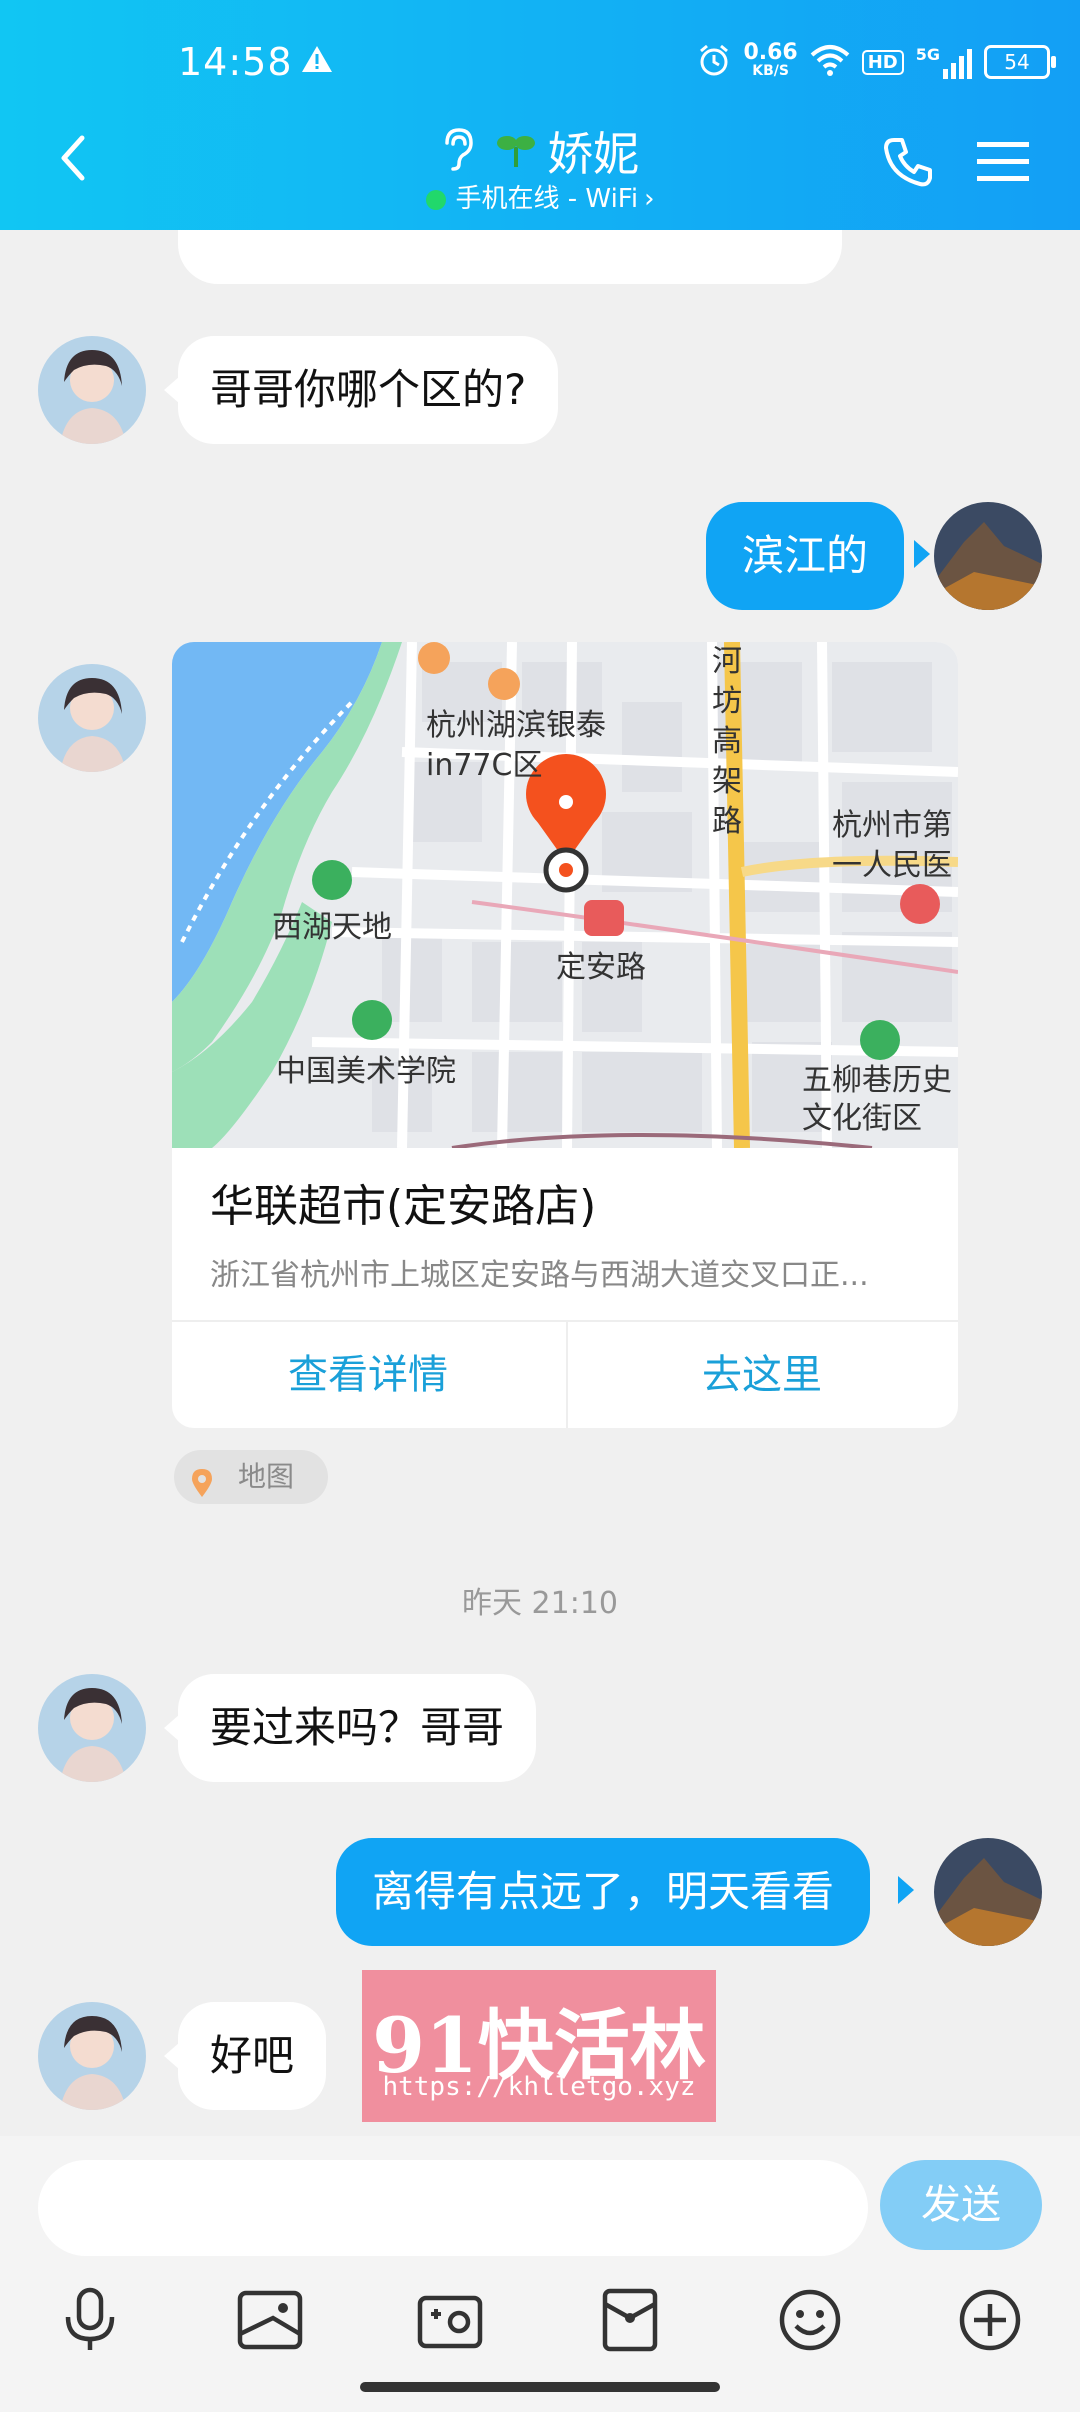 Image resolution: width=1080 pixels, height=2412 pixels. I want to click on place-name: 华联超市(定安路店), so click(403, 1206).